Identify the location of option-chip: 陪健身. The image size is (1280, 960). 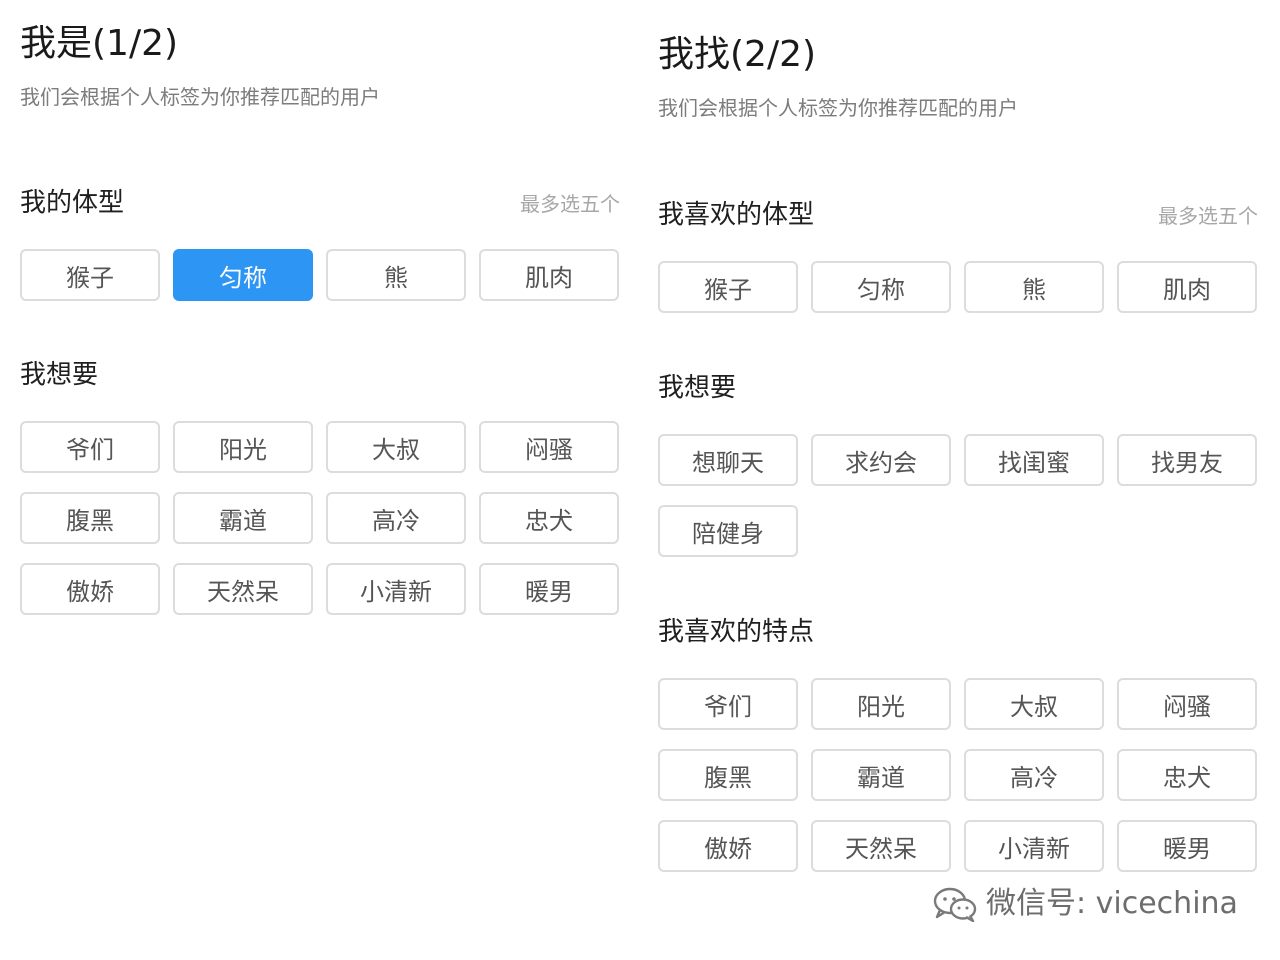
(728, 531).